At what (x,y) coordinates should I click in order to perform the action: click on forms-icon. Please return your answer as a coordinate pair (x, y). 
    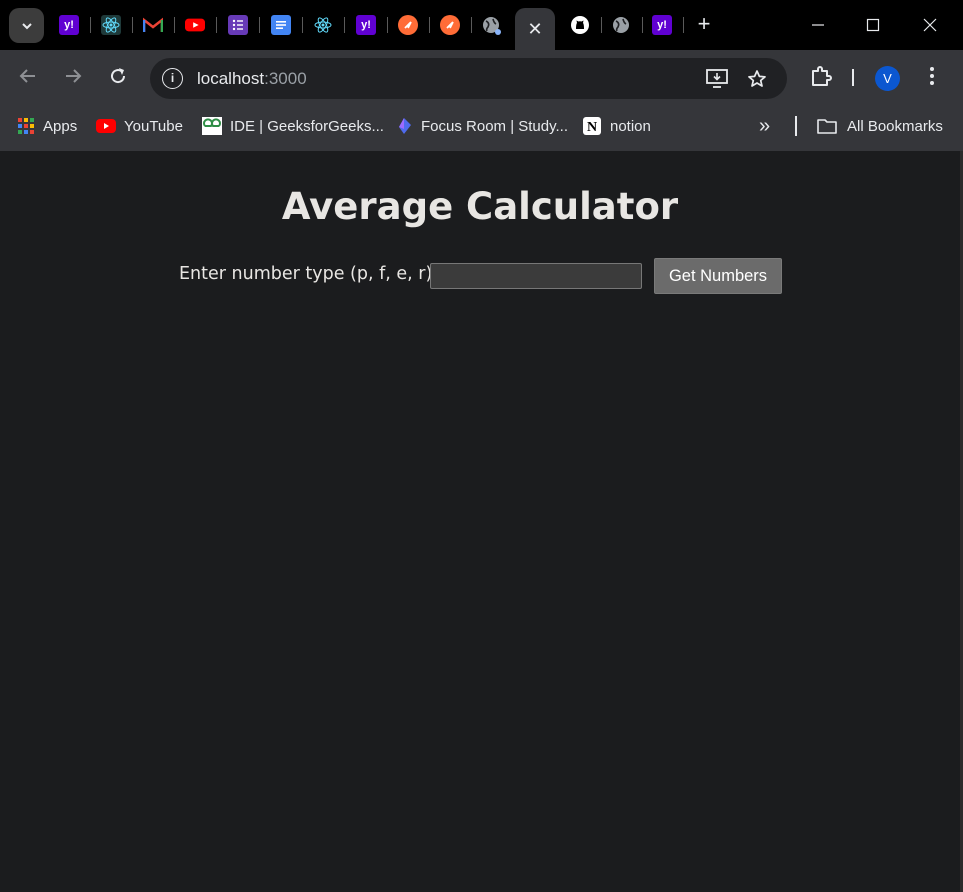
    Looking at the image, I should click on (237, 25).